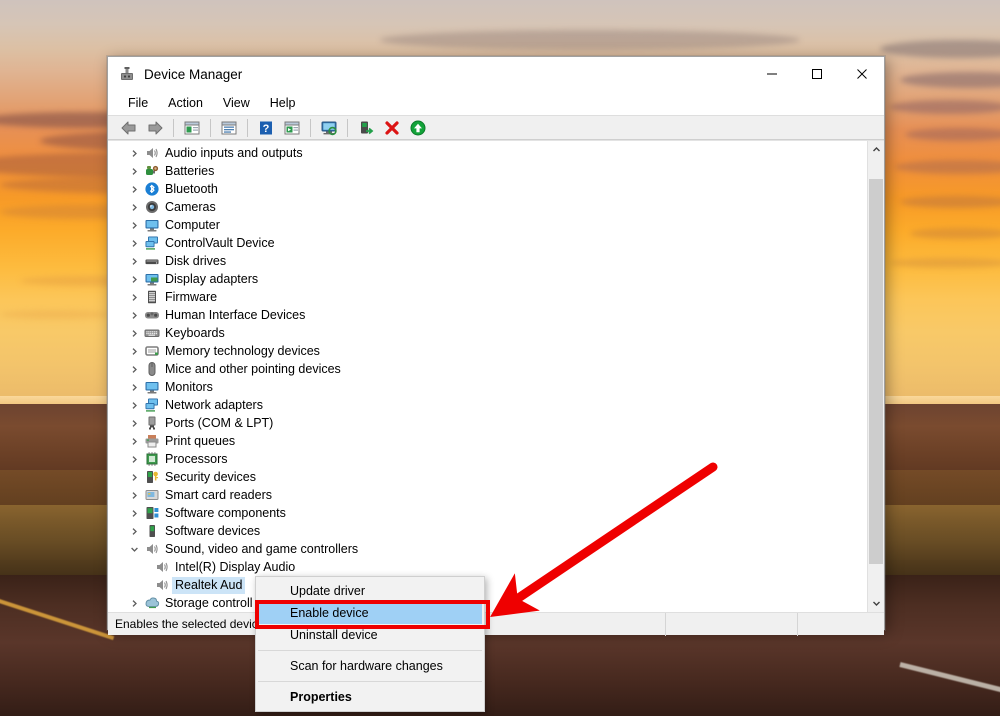  I want to click on minimize-button, so click(771, 74).